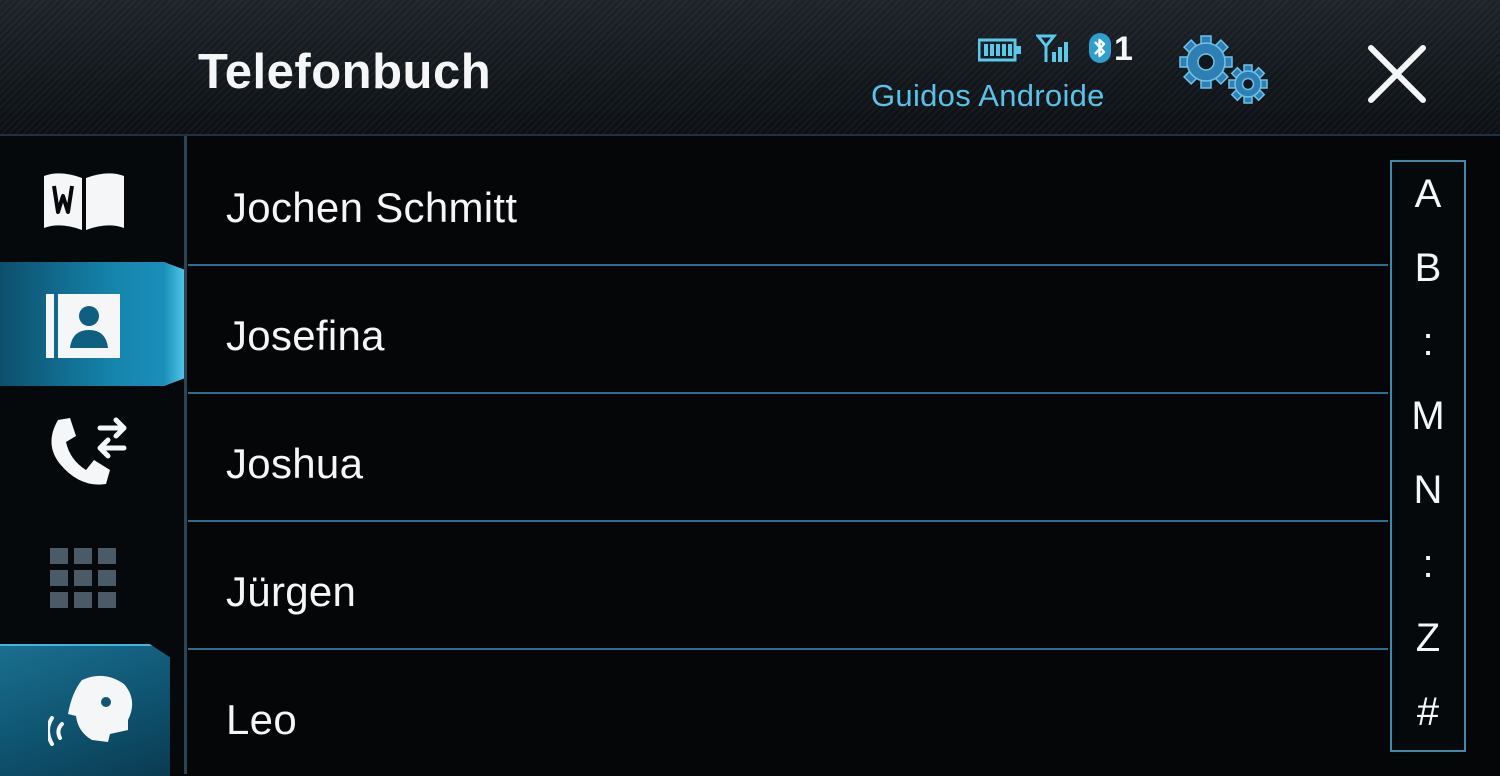 The width and height of the screenshot is (1500, 776). What do you see at coordinates (1428, 268) in the screenshot?
I see `index-letter: B` at bounding box center [1428, 268].